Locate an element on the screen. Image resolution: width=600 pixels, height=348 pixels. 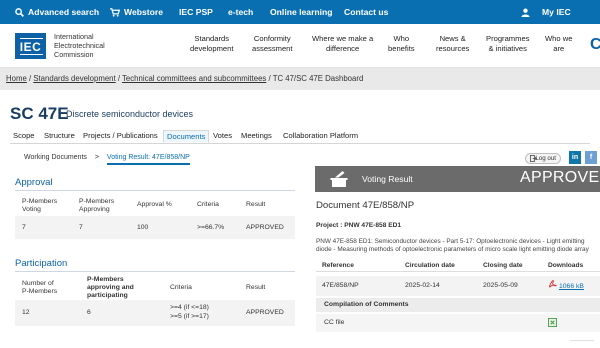
nav-line-2: assessment is located at coordinates (272, 48).